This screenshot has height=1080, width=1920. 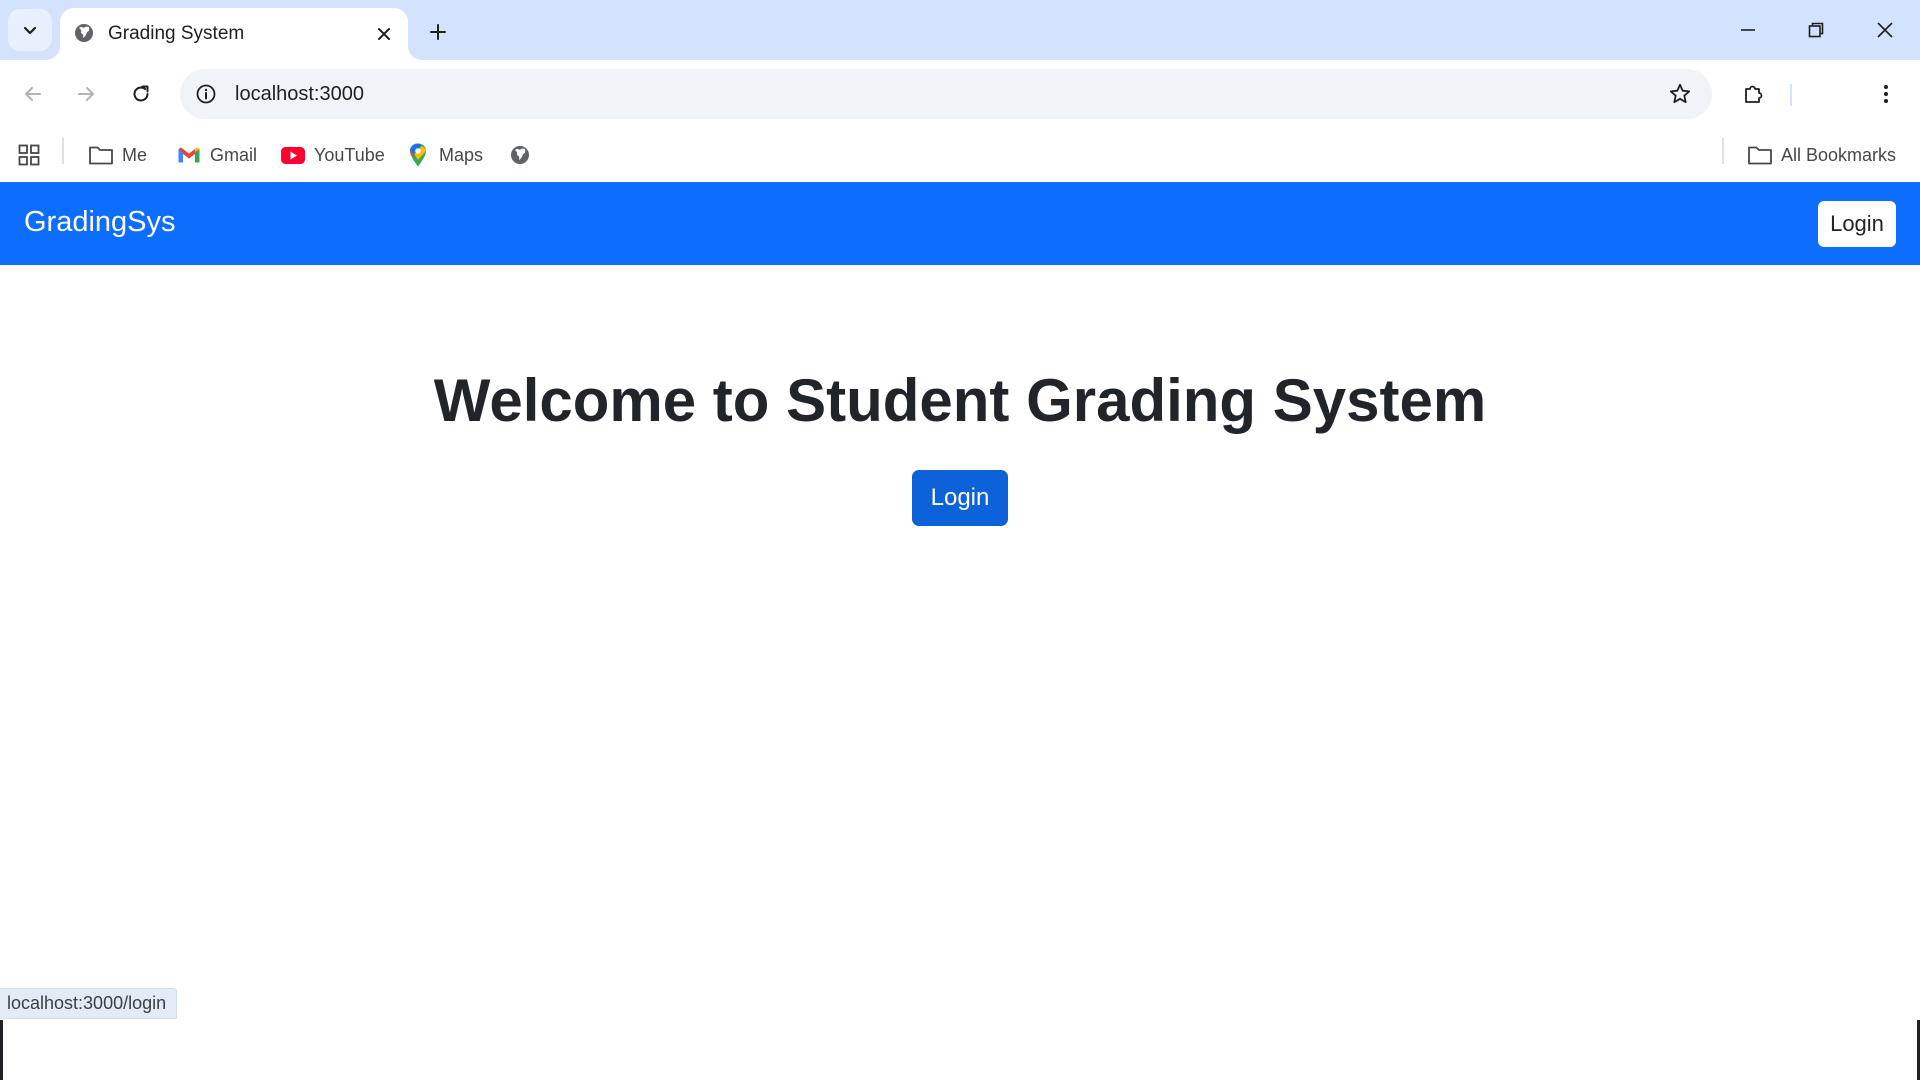 I want to click on tab-search-button, so click(x=30, y=30).